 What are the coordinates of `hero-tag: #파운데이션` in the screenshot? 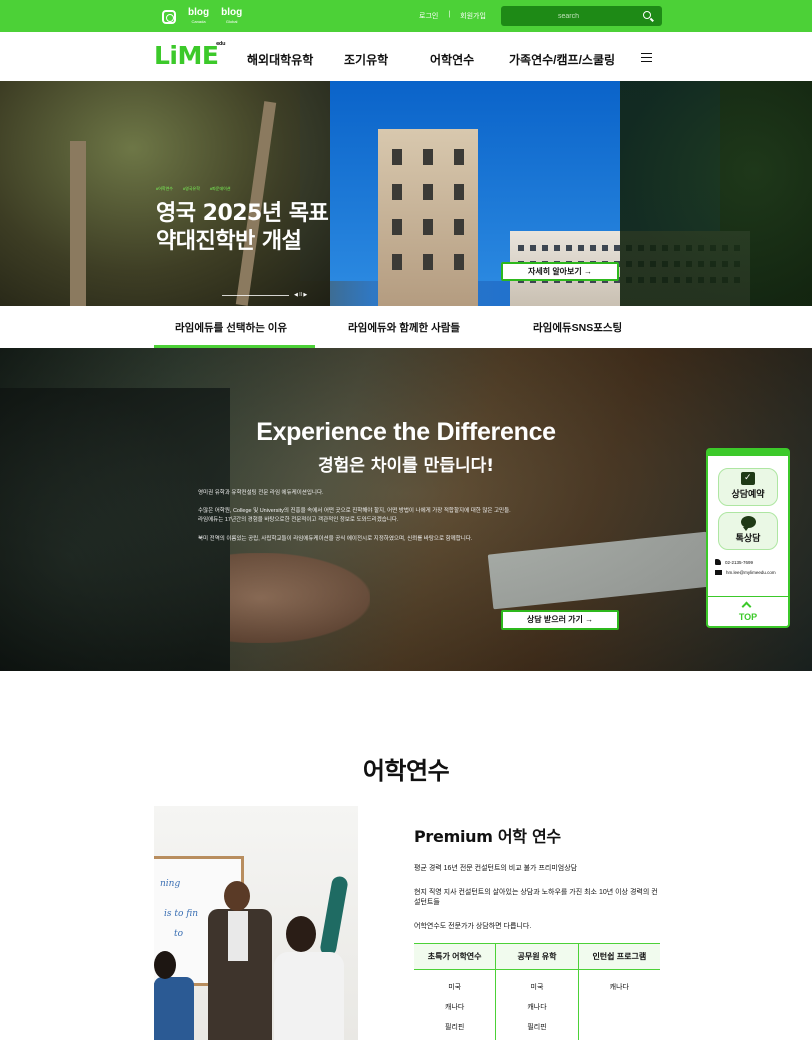 It's located at (220, 188).